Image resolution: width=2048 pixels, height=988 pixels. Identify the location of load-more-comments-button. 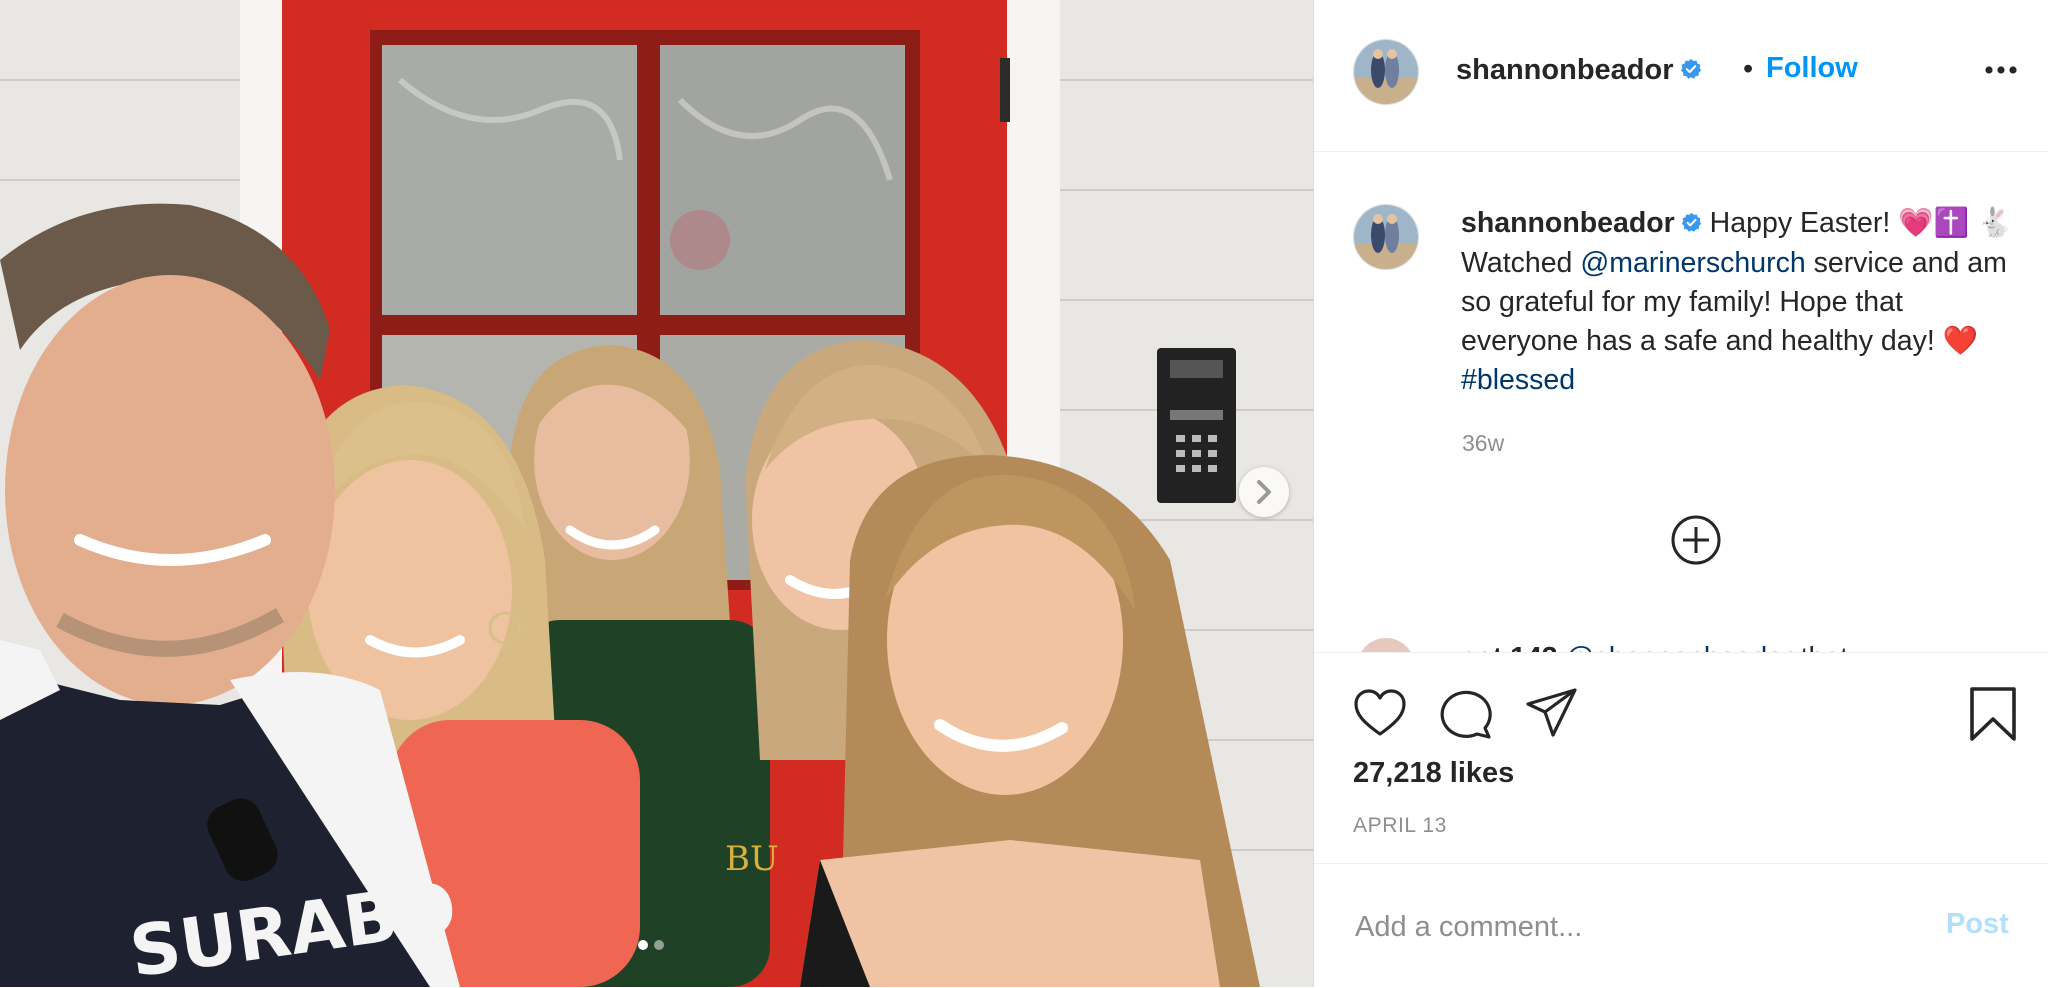
(1696, 542).